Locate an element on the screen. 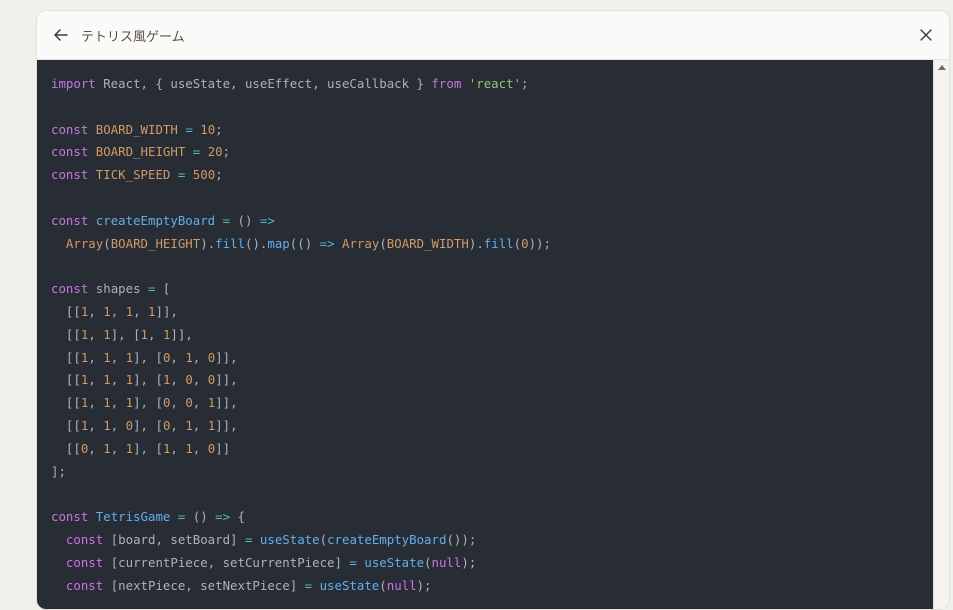 This screenshot has height=610, width=953. code-token: ; is located at coordinates (226, 152).